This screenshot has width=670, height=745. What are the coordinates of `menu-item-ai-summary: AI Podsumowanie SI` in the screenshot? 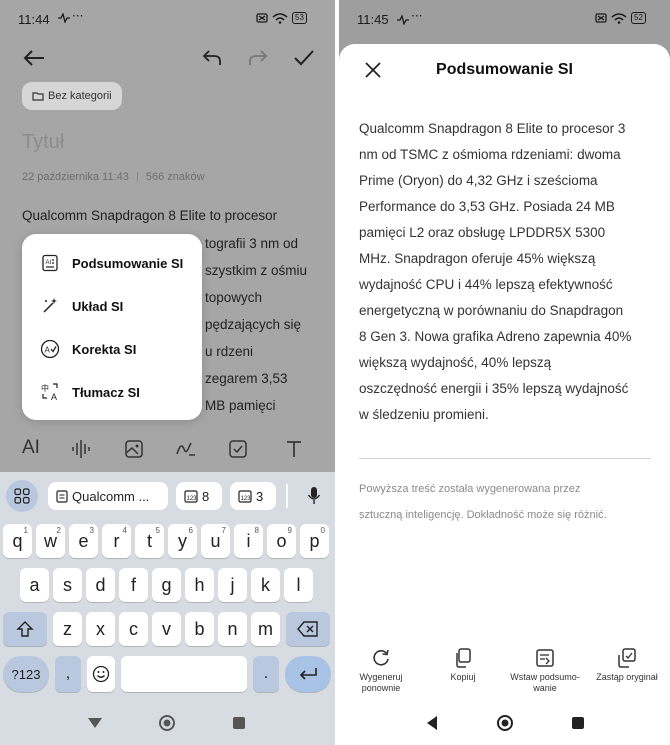 It's located at (112, 263).